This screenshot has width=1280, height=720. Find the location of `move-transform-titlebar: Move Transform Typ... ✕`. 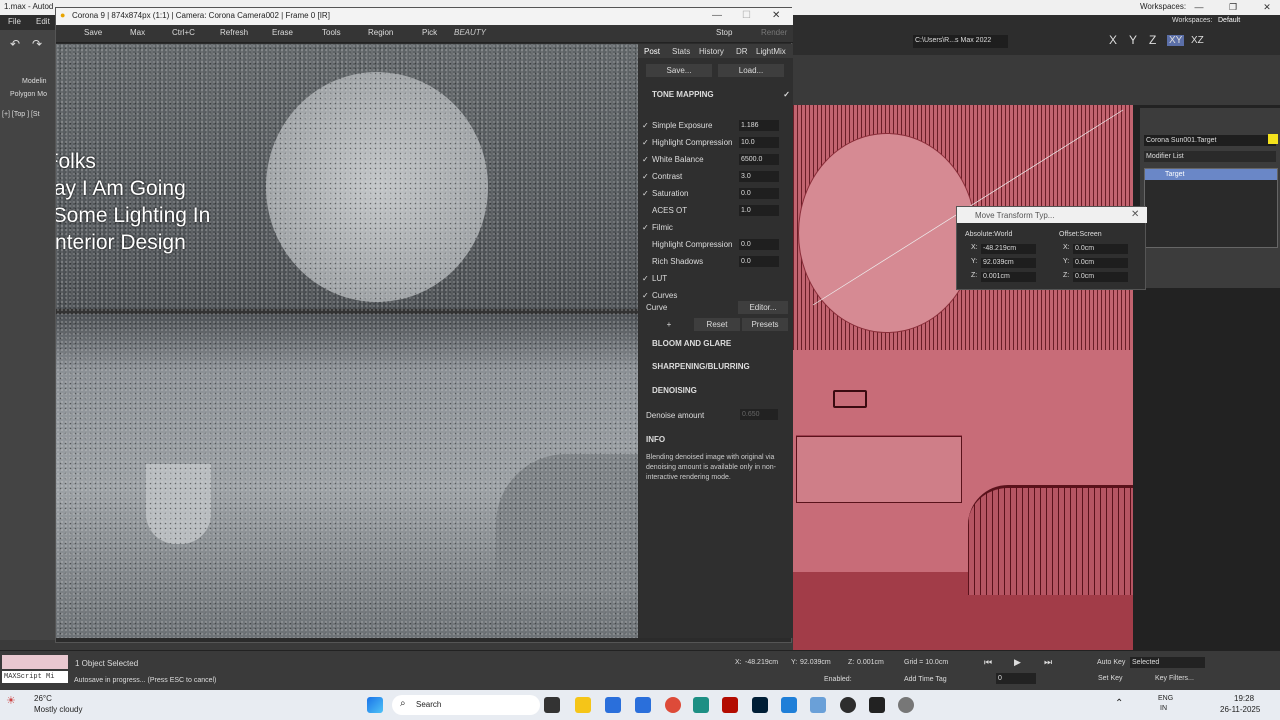

move-transform-titlebar: Move Transform Typ... ✕ is located at coordinates (1052, 215).